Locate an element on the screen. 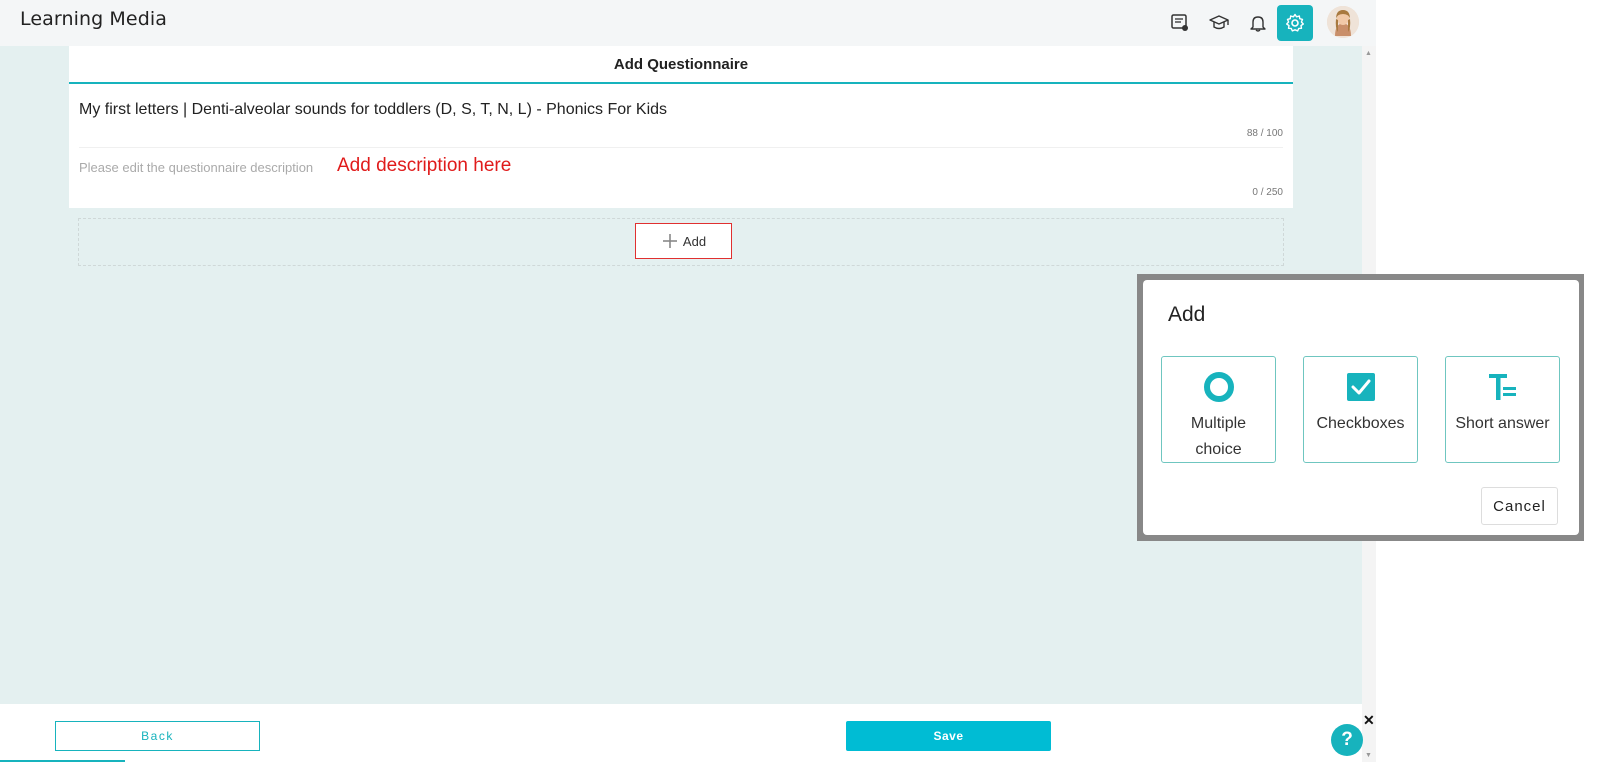 The image size is (1600, 762). add-question-button: Add is located at coordinates (683, 241).